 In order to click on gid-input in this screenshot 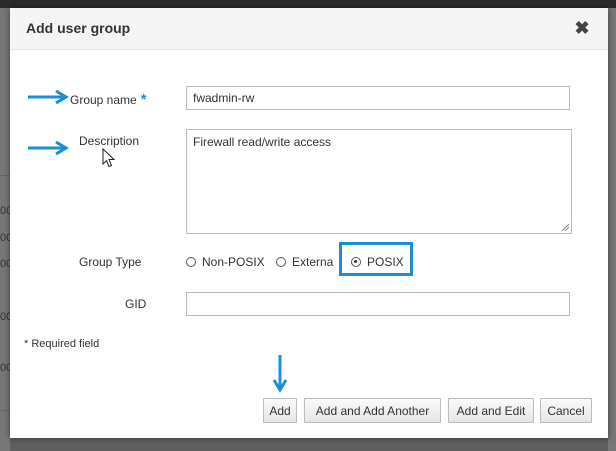, I will do `click(378, 304)`.